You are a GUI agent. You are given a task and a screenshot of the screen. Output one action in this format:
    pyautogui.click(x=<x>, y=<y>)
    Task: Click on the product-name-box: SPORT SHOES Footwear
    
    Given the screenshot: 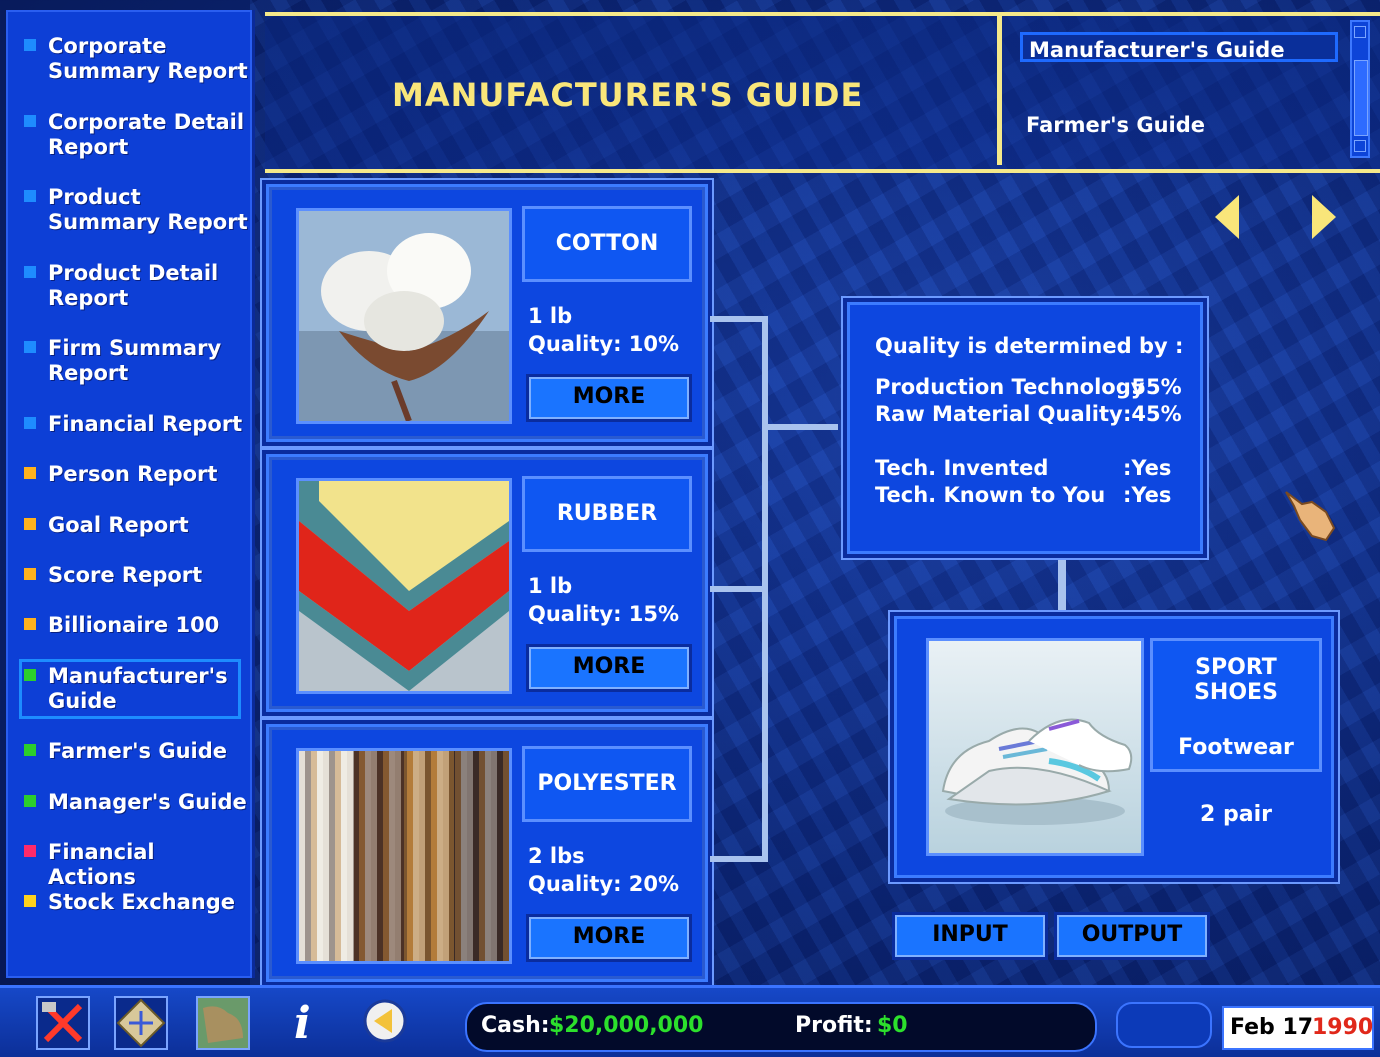 What is the action you would take?
    pyautogui.click(x=1236, y=705)
    